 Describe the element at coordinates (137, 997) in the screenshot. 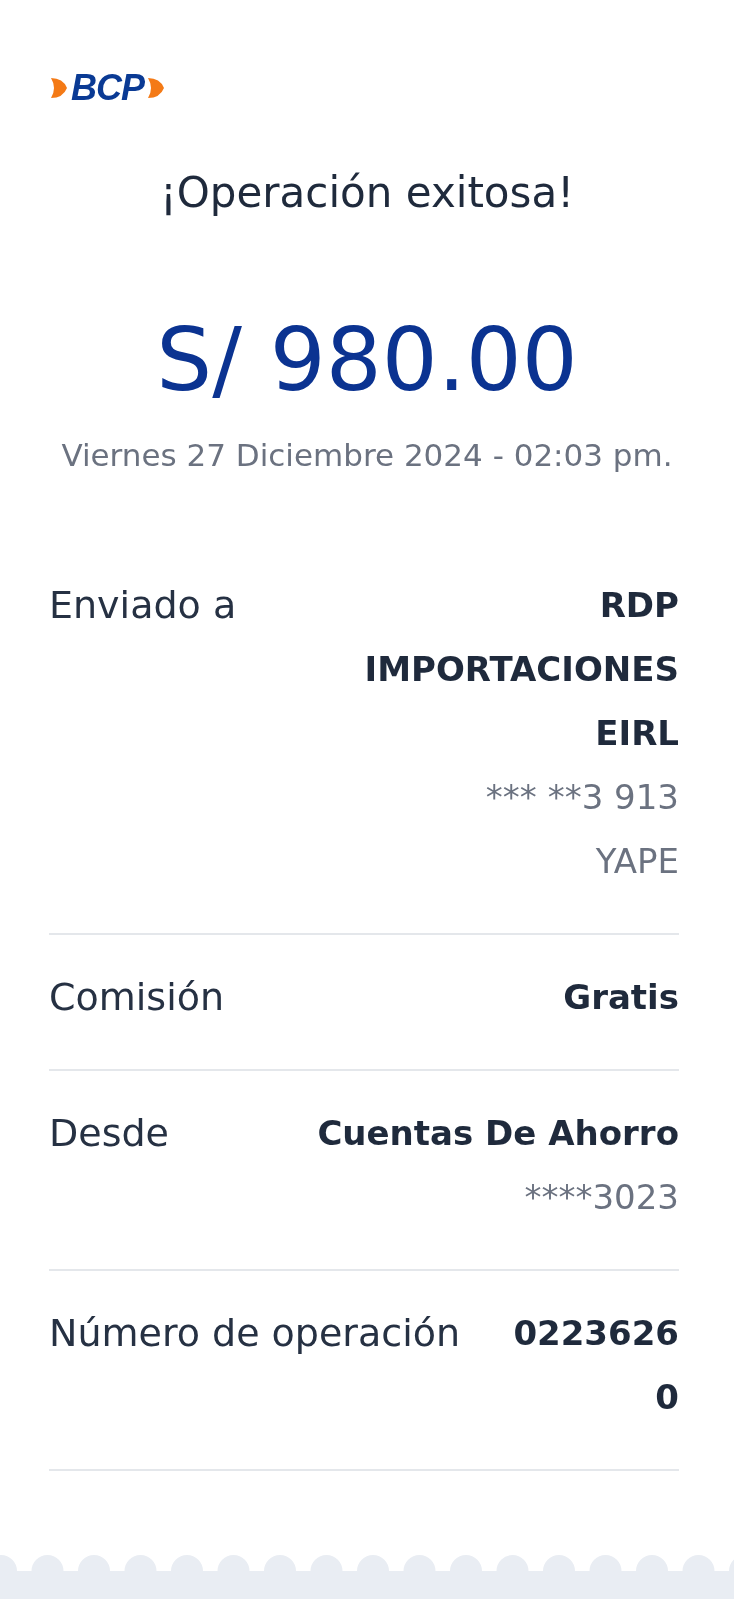

I see `detail-label: Comisión` at that location.